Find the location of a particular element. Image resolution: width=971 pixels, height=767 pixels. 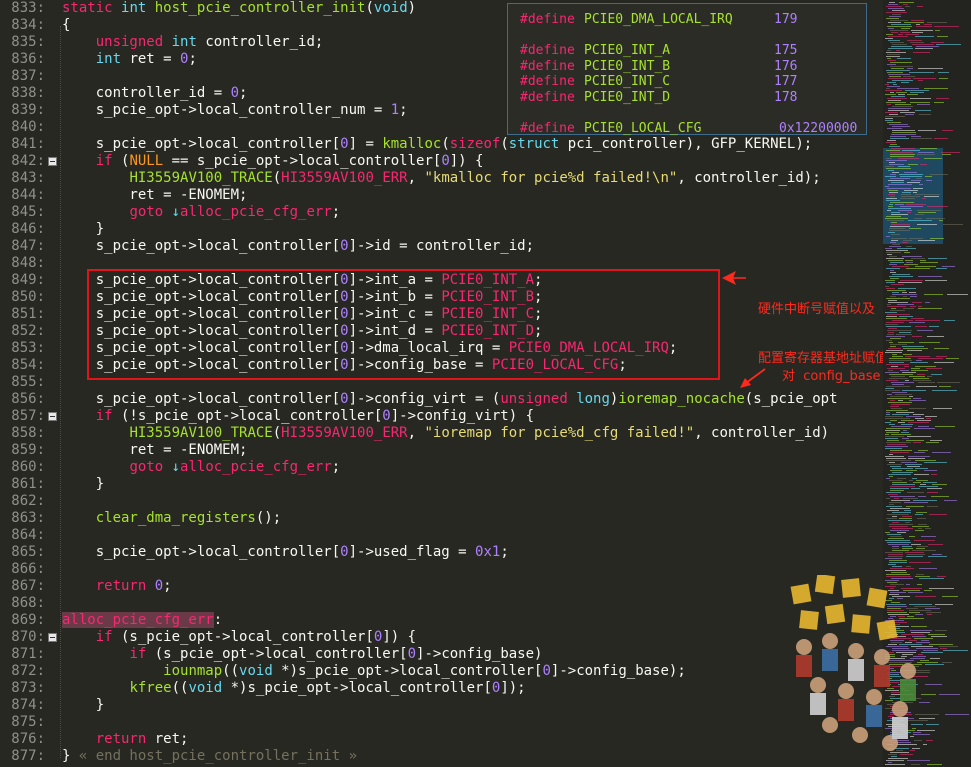

code-token: s_pcie_opt->local_controller_num = is located at coordinates (226, 110).